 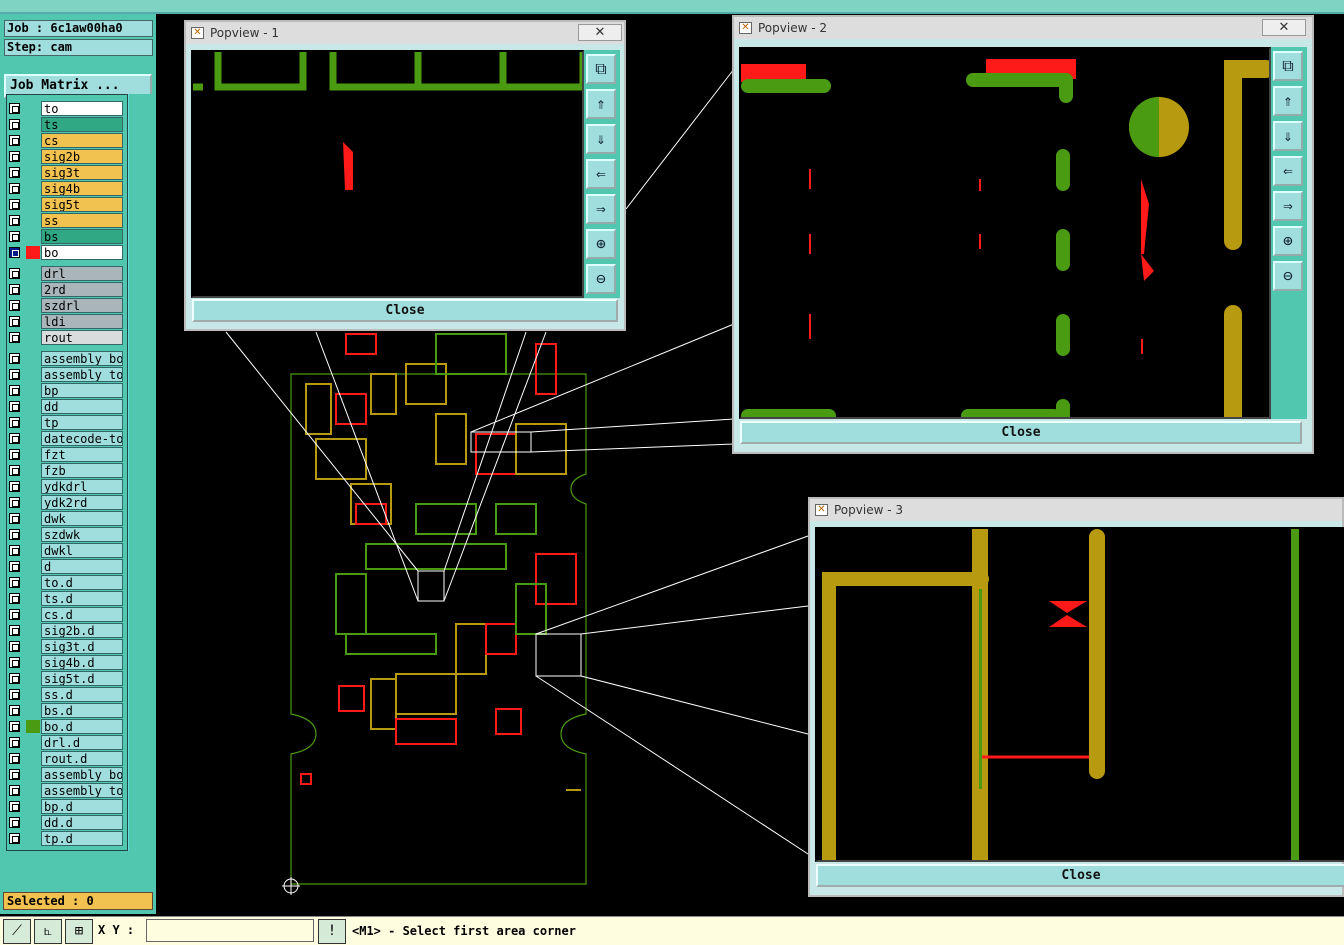 I want to click on alert-icon: !, so click(x=332, y=931).